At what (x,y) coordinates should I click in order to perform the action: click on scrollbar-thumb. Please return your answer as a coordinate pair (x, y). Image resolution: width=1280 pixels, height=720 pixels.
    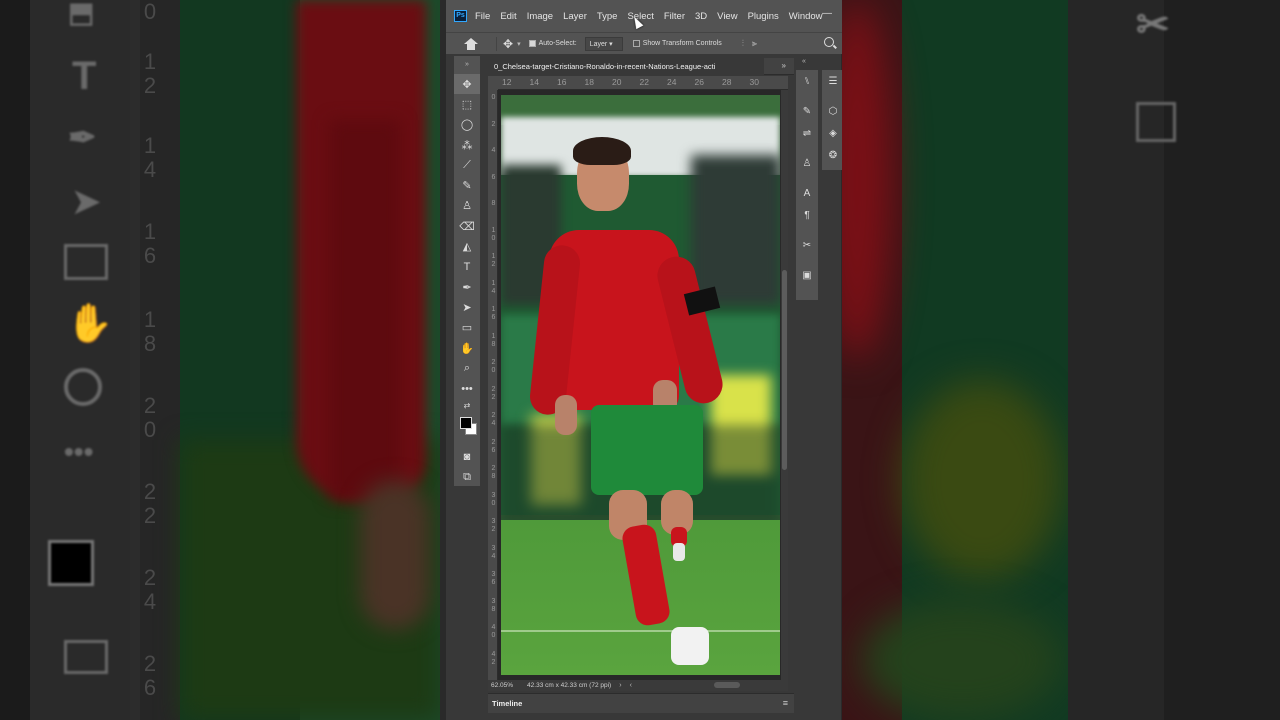
    Looking at the image, I should click on (784, 370).